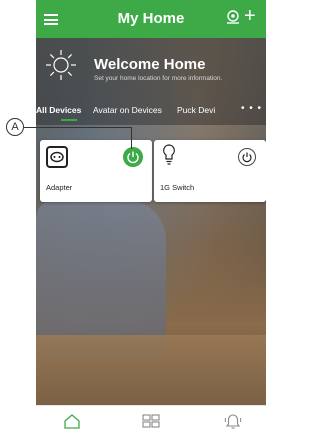  I want to click on device-card-1g-switch: 1G Switch, so click(210, 171).